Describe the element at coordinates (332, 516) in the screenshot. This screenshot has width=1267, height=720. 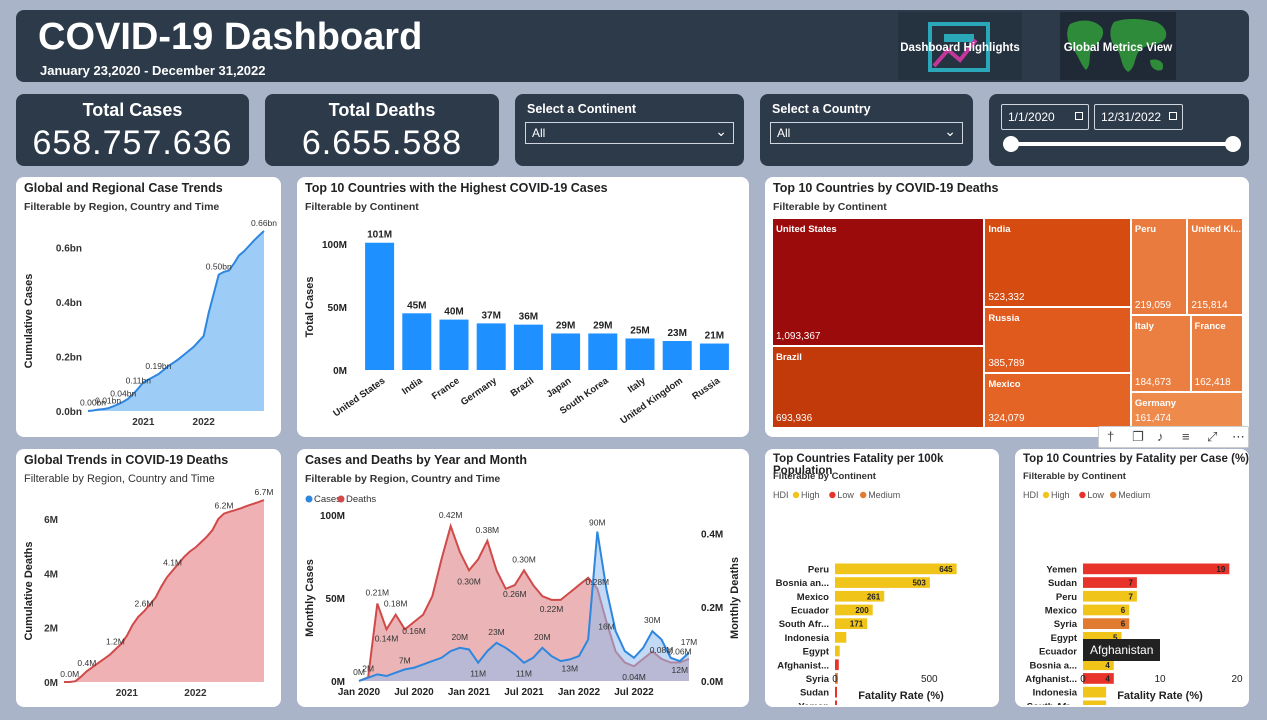
I see `y-tick-label-left: 100M` at that location.